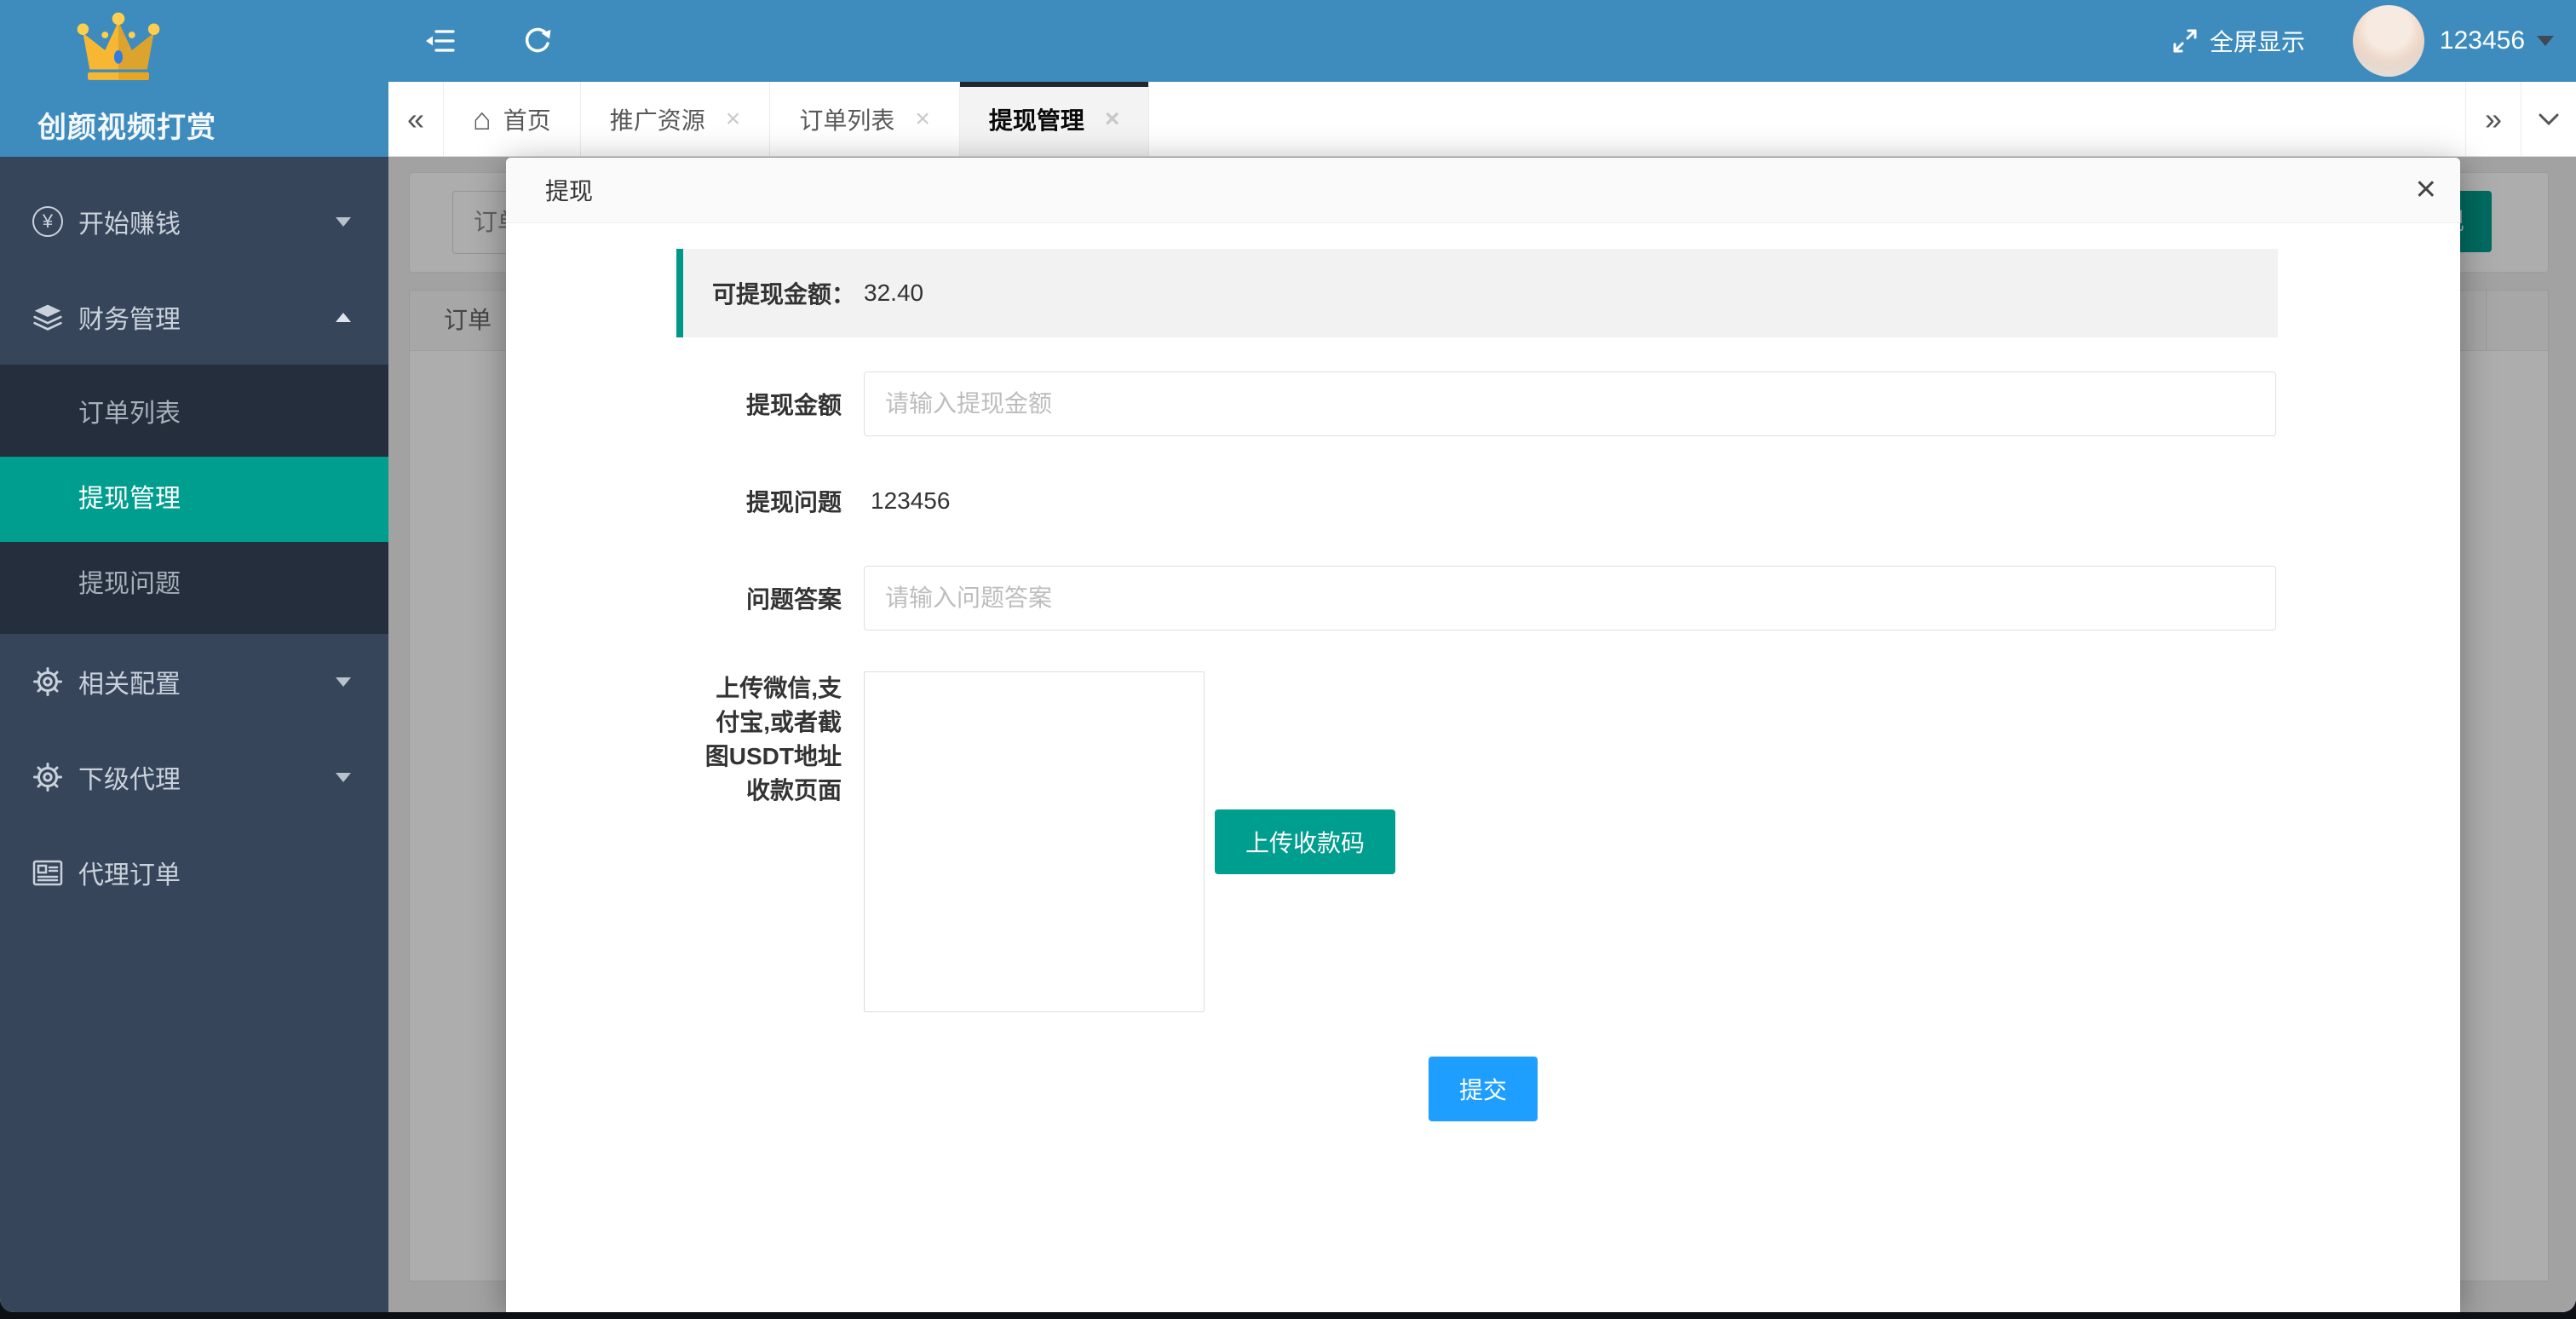 This screenshot has width=2576, height=1319. What do you see at coordinates (1034, 841) in the screenshot?
I see `qr-preview-box` at bounding box center [1034, 841].